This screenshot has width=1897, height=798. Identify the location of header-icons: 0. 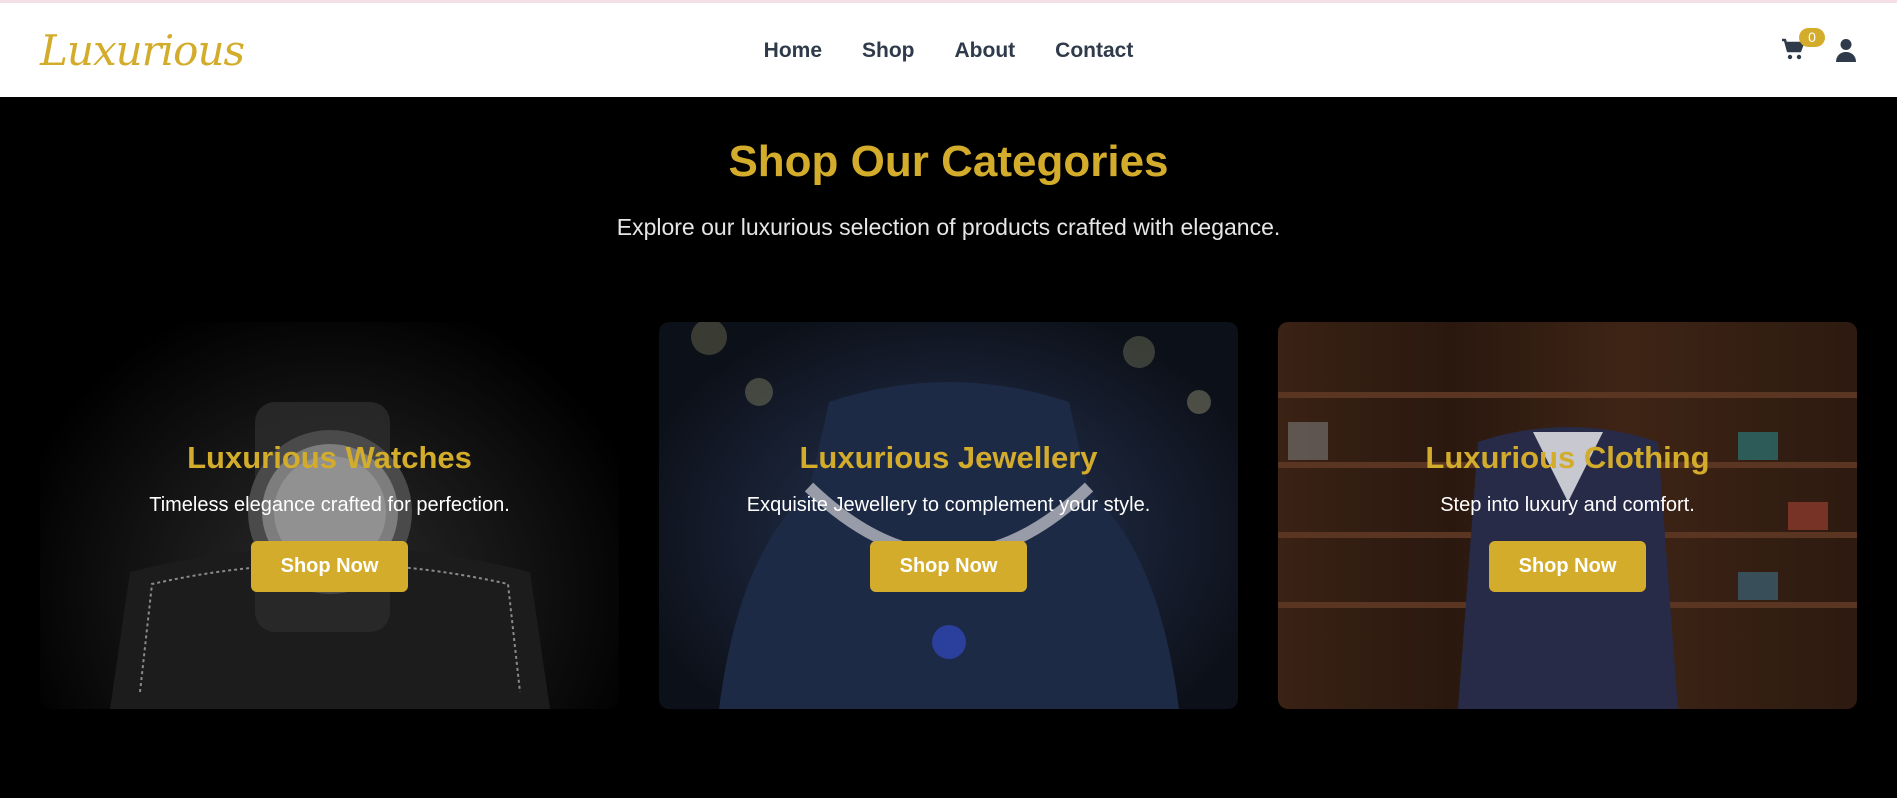
(1819, 45).